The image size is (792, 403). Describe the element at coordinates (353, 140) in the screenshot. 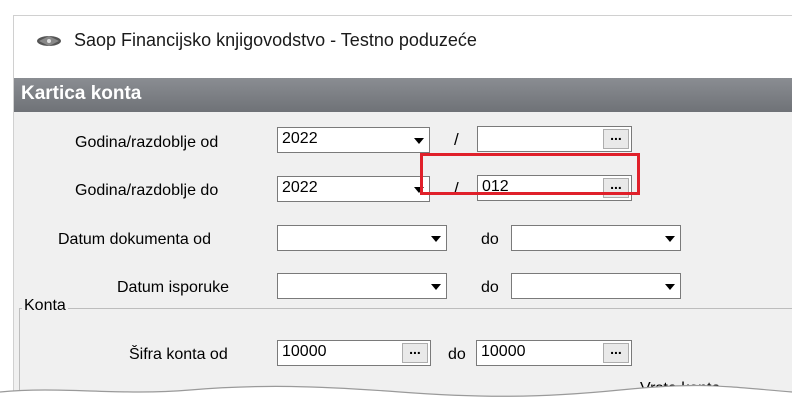

I see `godina-od-year-combo: 2022` at that location.